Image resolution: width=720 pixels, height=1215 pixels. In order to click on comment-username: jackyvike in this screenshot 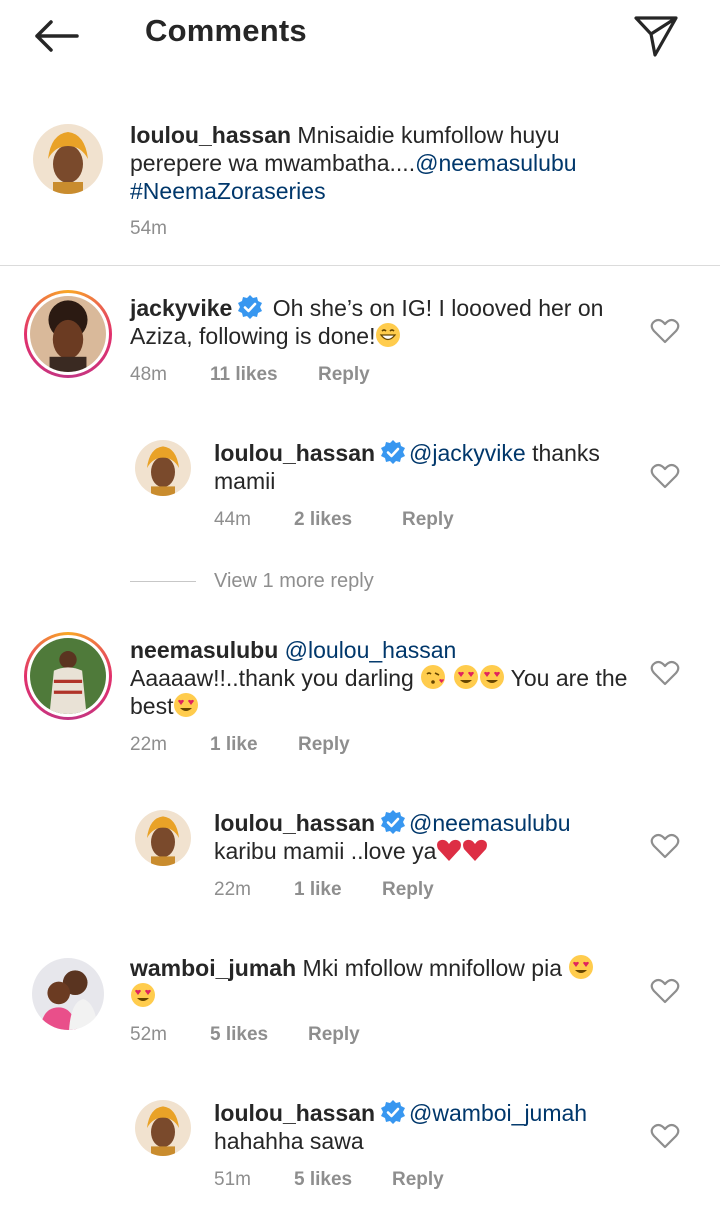, I will do `click(181, 308)`.